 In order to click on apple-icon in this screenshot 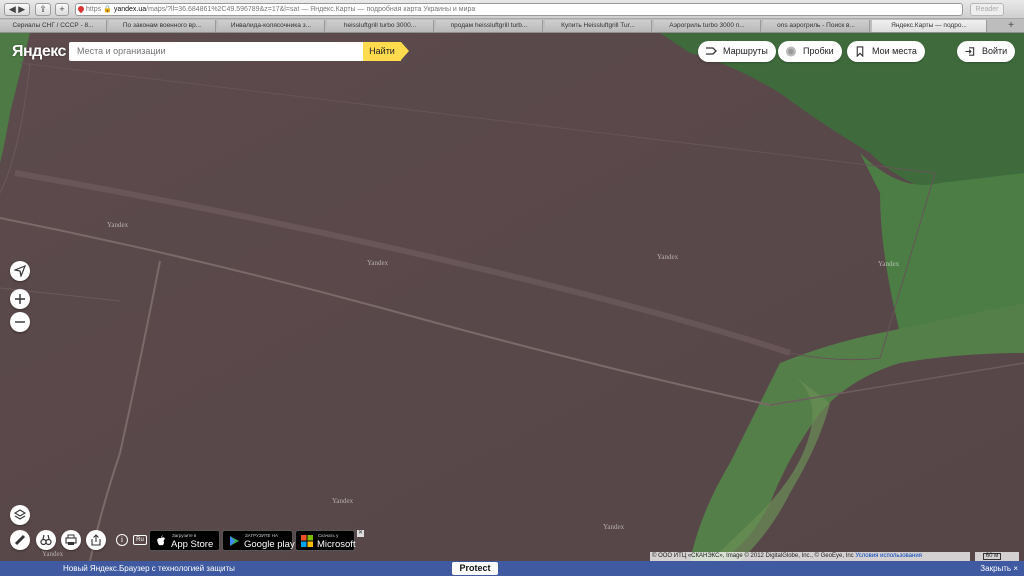, I will do `click(161, 540)`.